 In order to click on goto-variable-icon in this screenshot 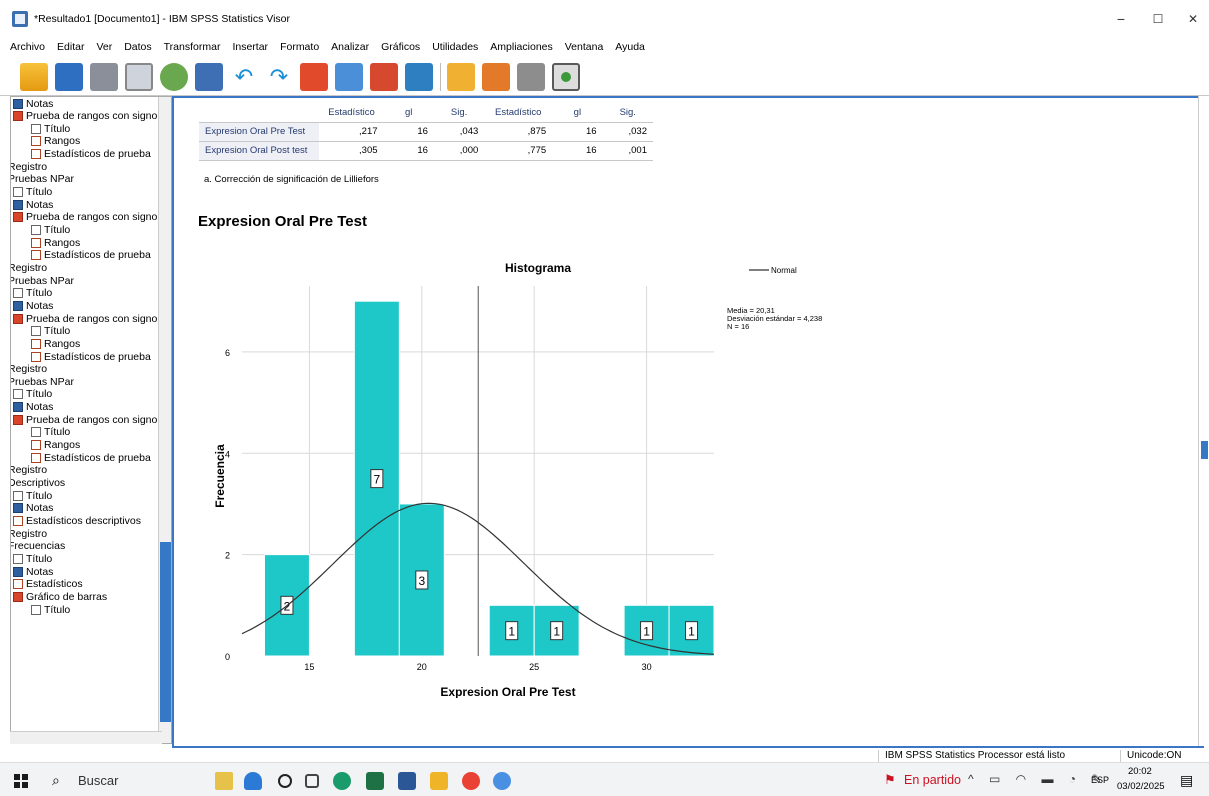, I will do `click(384, 76)`.